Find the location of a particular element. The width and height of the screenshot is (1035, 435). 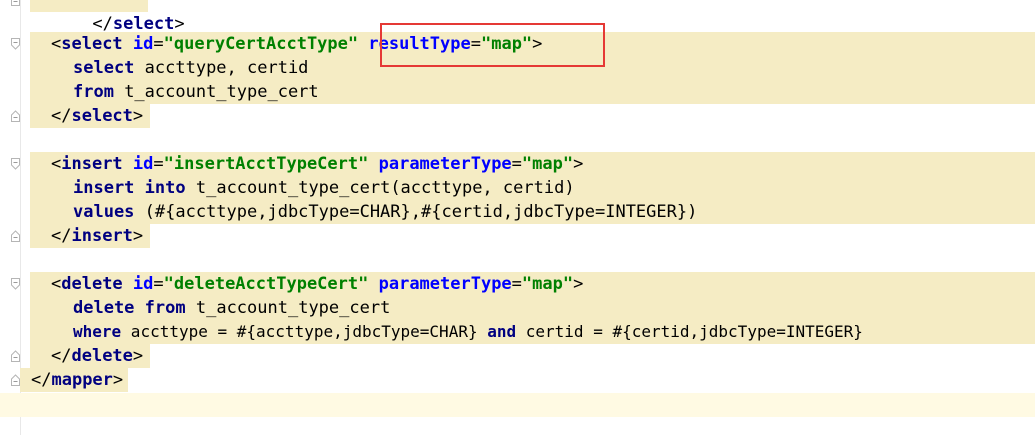

annotation-highlight-box is located at coordinates (492, 45).